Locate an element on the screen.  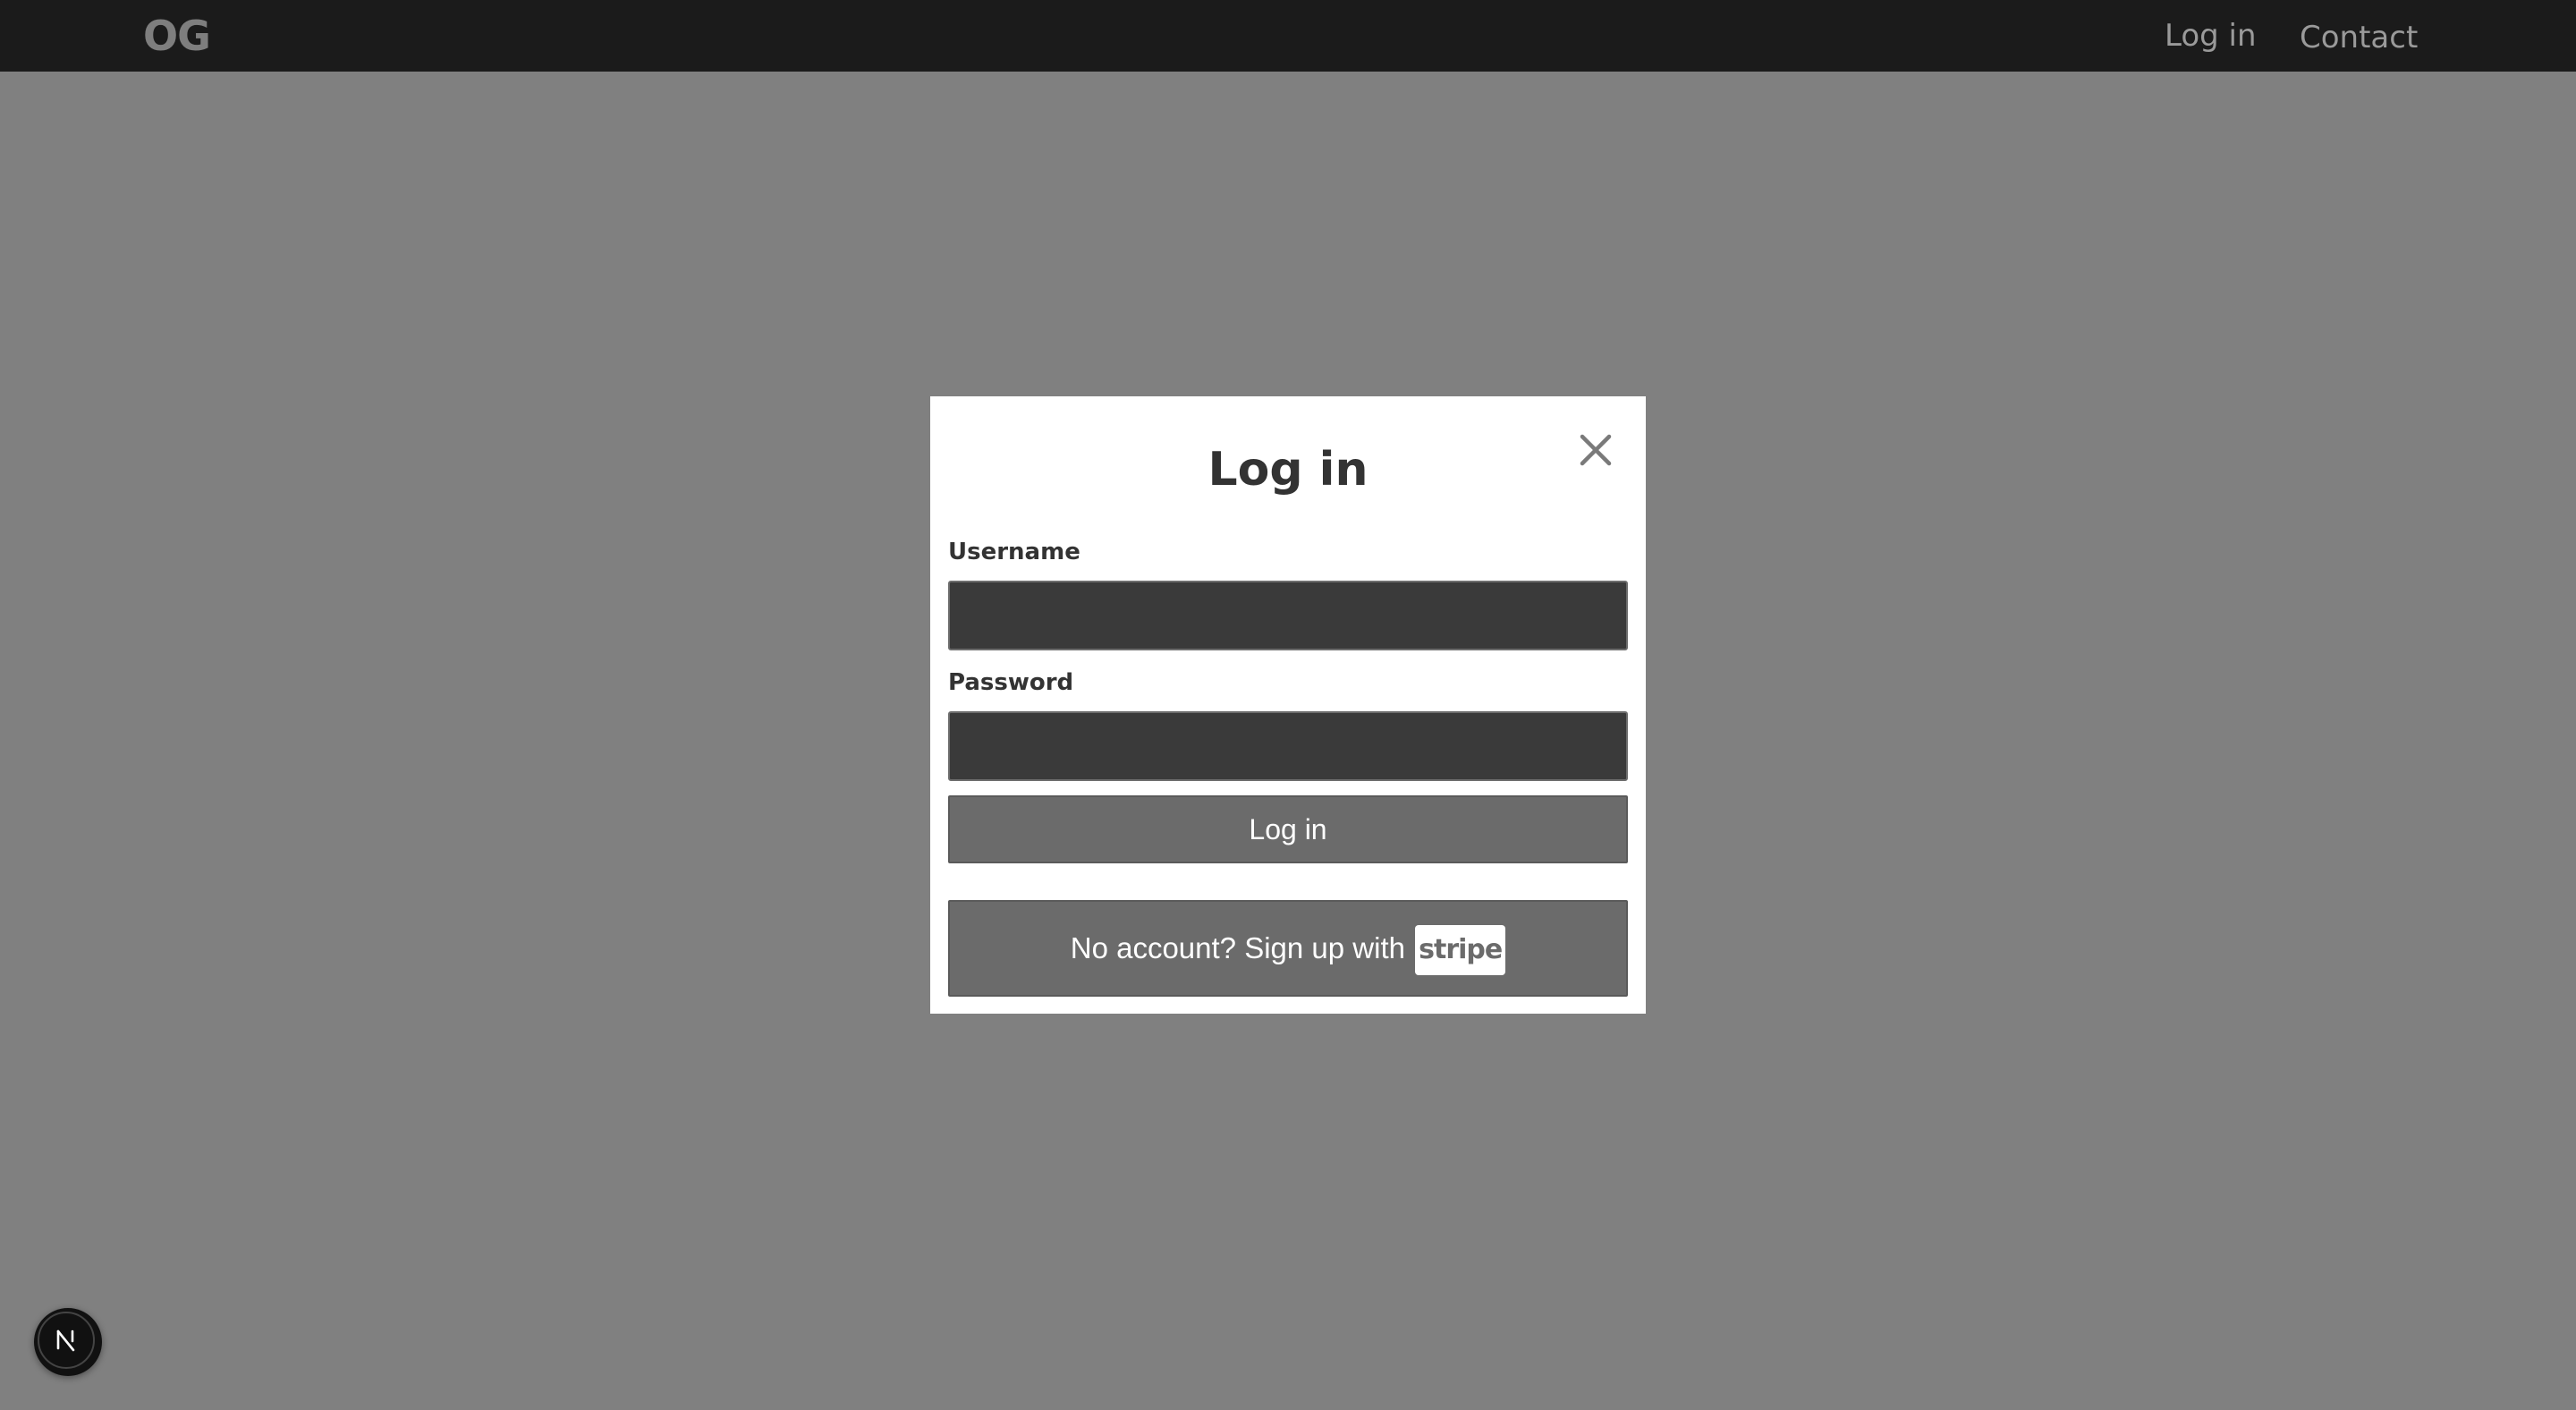
nav-contact-link: Contact is located at coordinates (2359, 37).